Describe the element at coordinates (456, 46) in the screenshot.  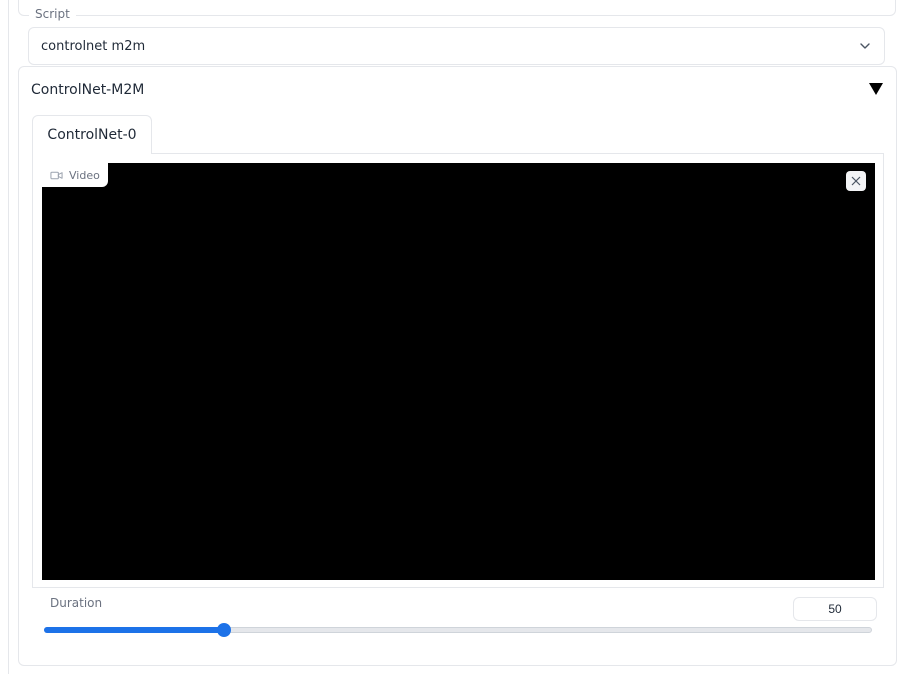
I see `script-dropdown: controlnet m2m` at that location.